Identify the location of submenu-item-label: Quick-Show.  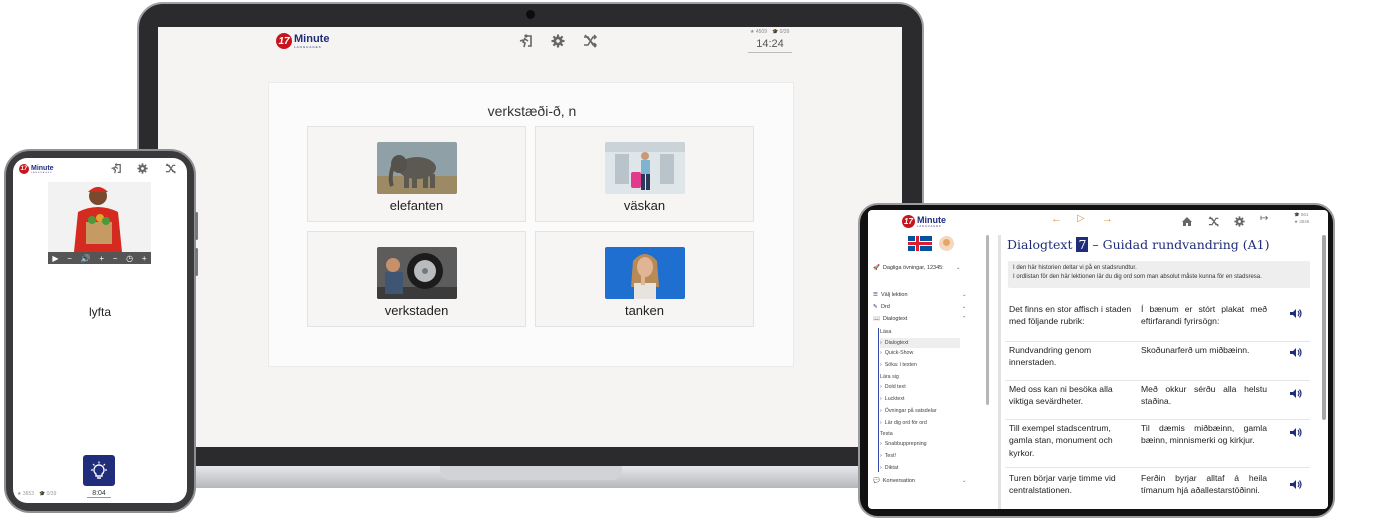
(899, 353).